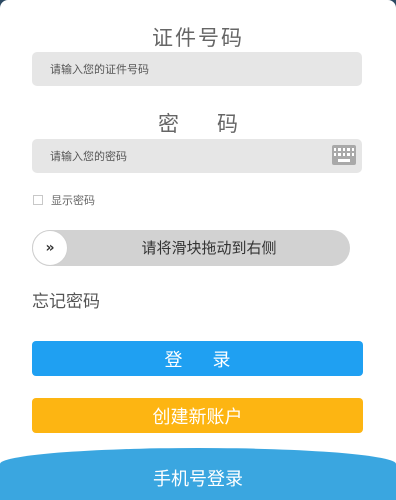 This screenshot has height=500, width=396. Describe the element at coordinates (197, 415) in the screenshot. I see `create-account-button: 创建新账户` at that location.